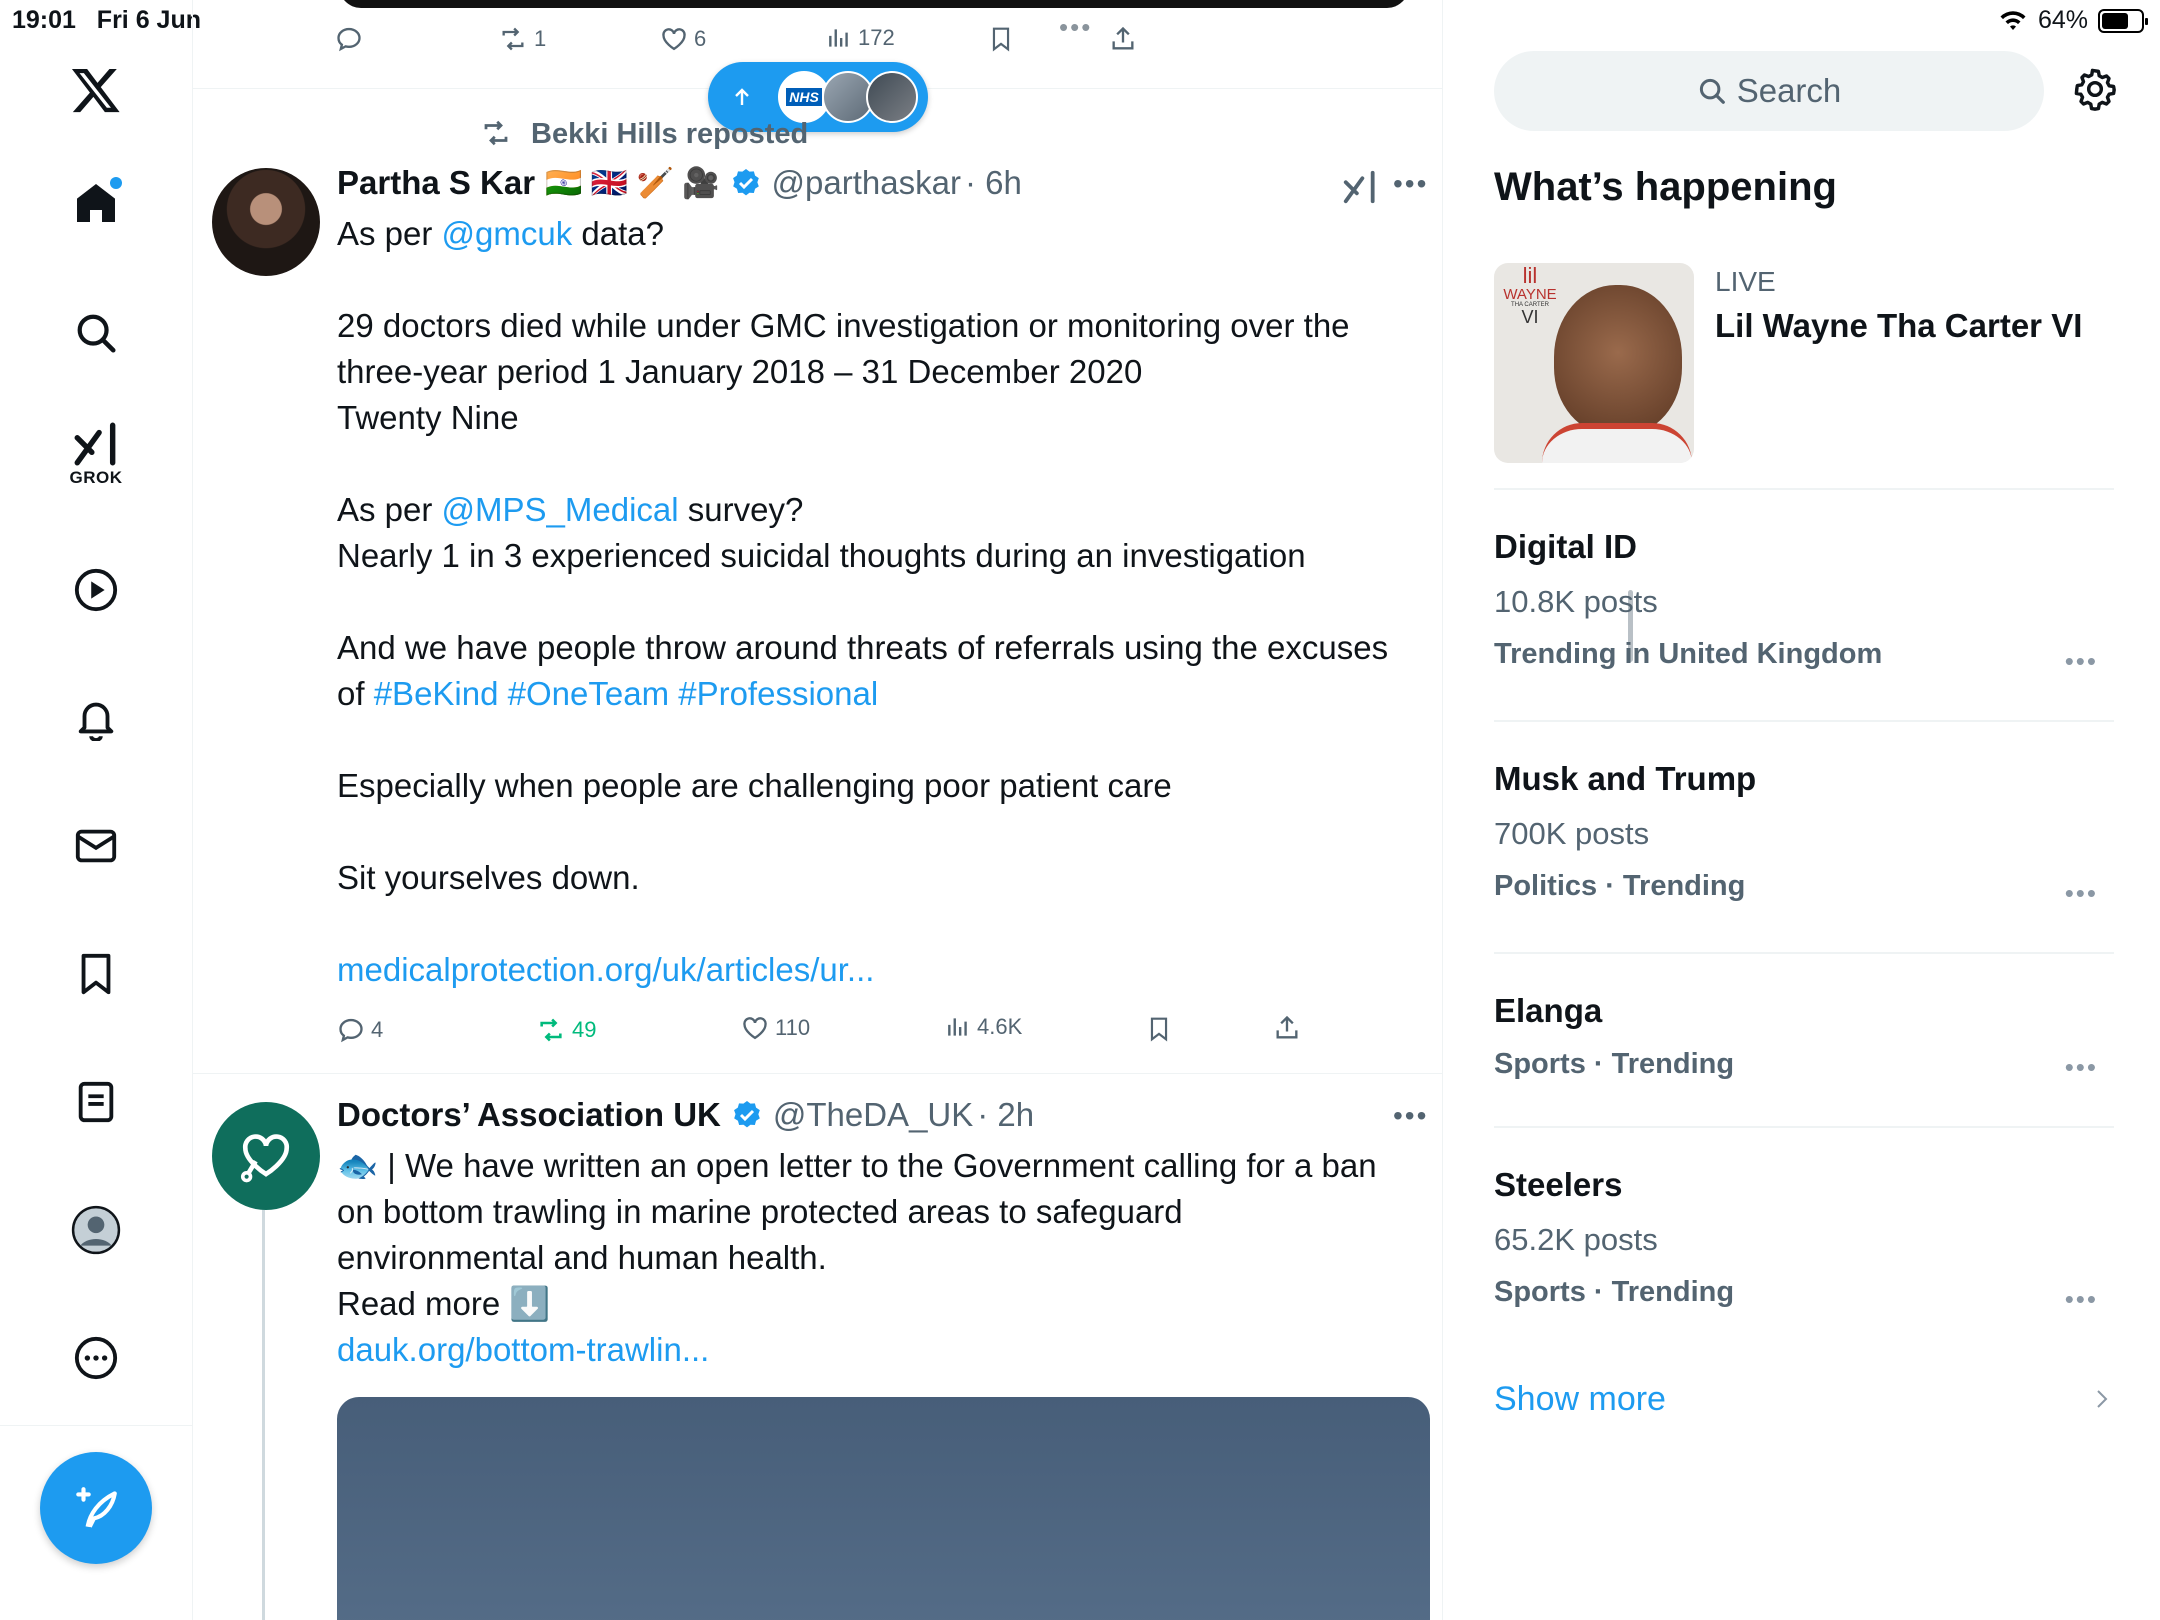  Describe the element at coordinates (488, 877) in the screenshot. I see `text: Sit yourselves down.` at that location.